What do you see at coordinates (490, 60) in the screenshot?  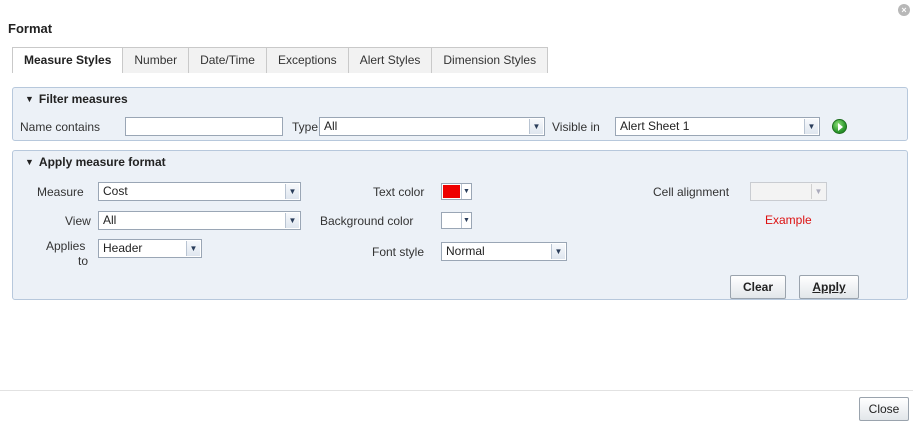 I see `tab-dimension-styles: Dimension Styles` at bounding box center [490, 60].